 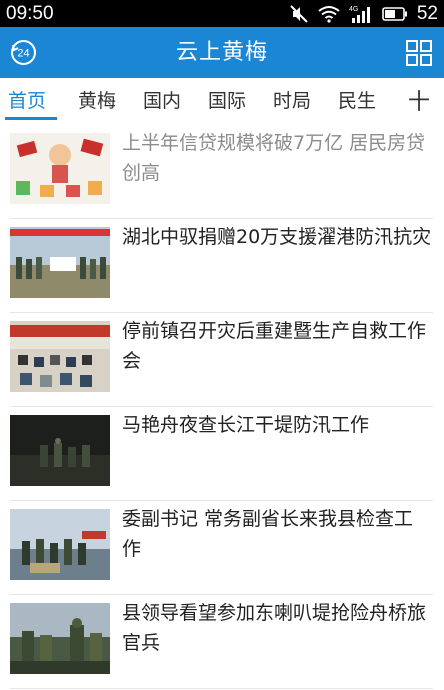 I want to click on active-tab-indicator, so click(x=31, y=118).